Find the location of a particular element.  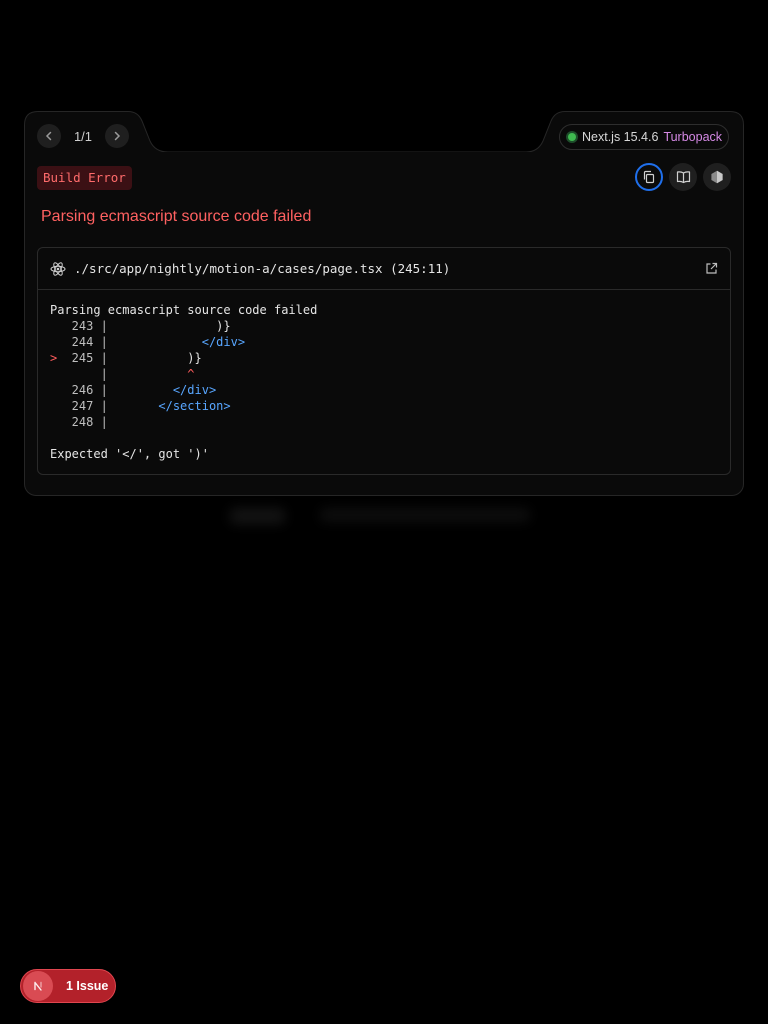

error-message: Parsing ecmascript source code failed is located at coordinates (176, 216).